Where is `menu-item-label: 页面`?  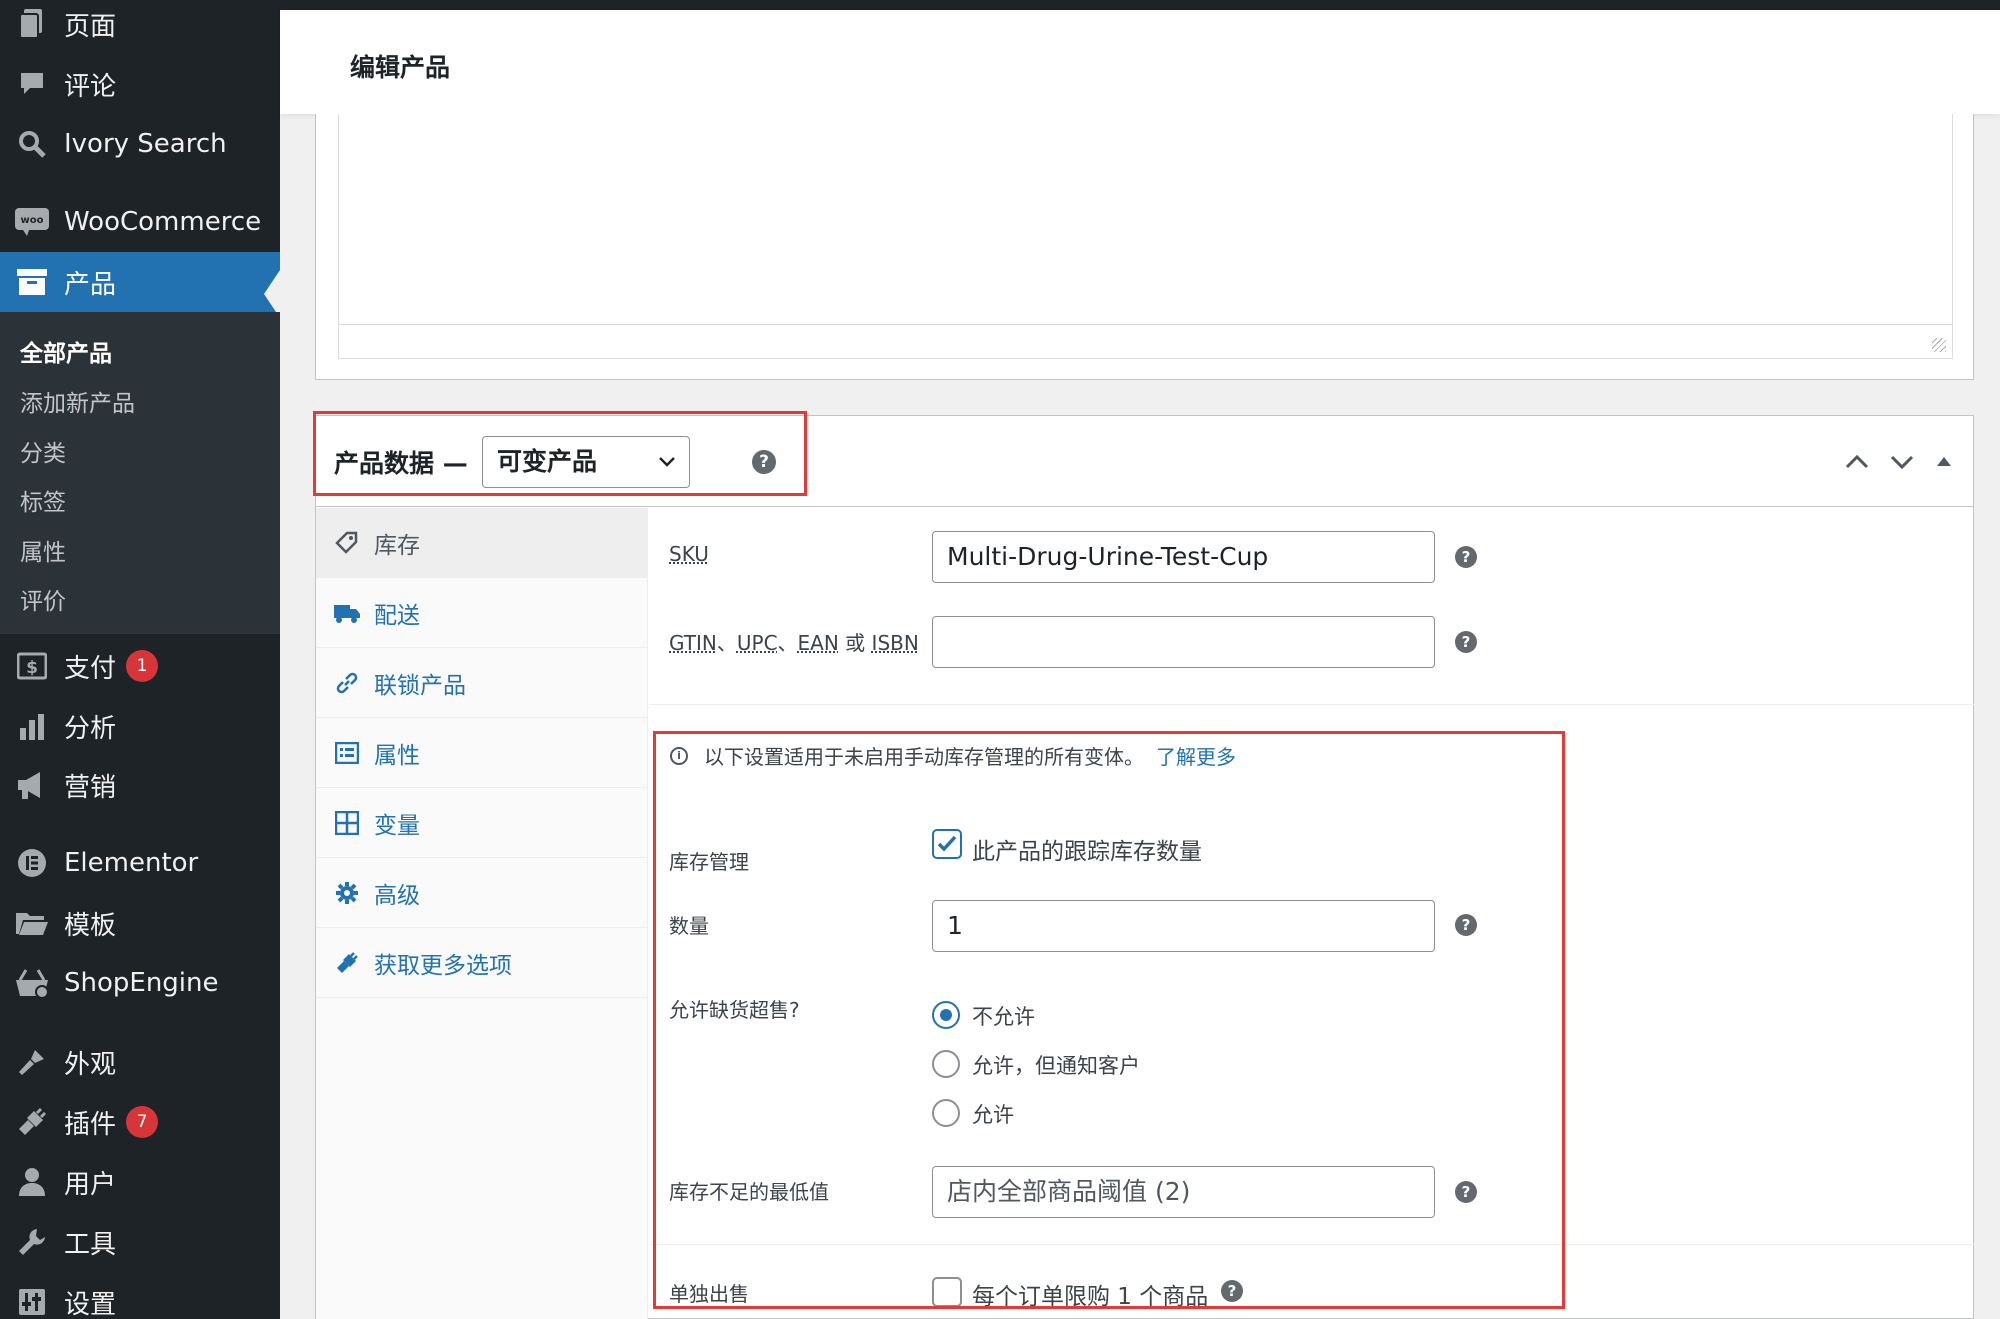 menu-item-label: 页面 is located at coordinates (90, 26).